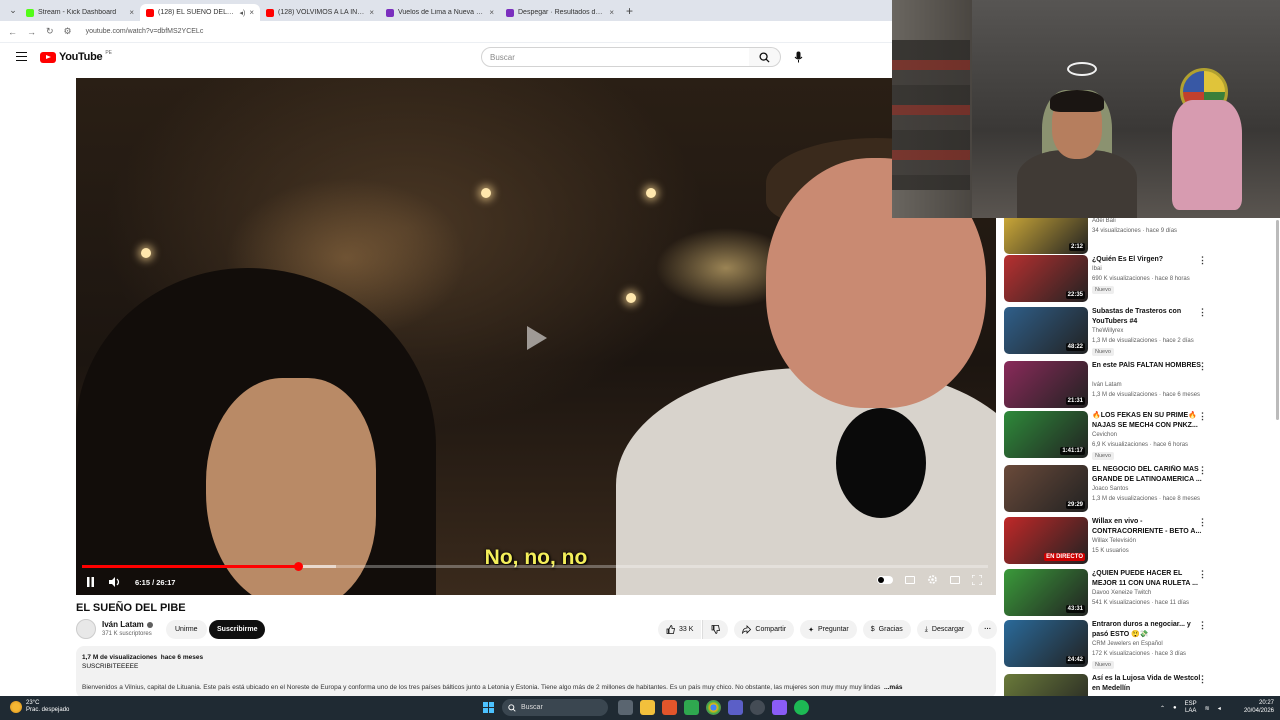 The width and height of the screenshot is (1280, 720). I want to click on voice-search-button, so click(798, 57).